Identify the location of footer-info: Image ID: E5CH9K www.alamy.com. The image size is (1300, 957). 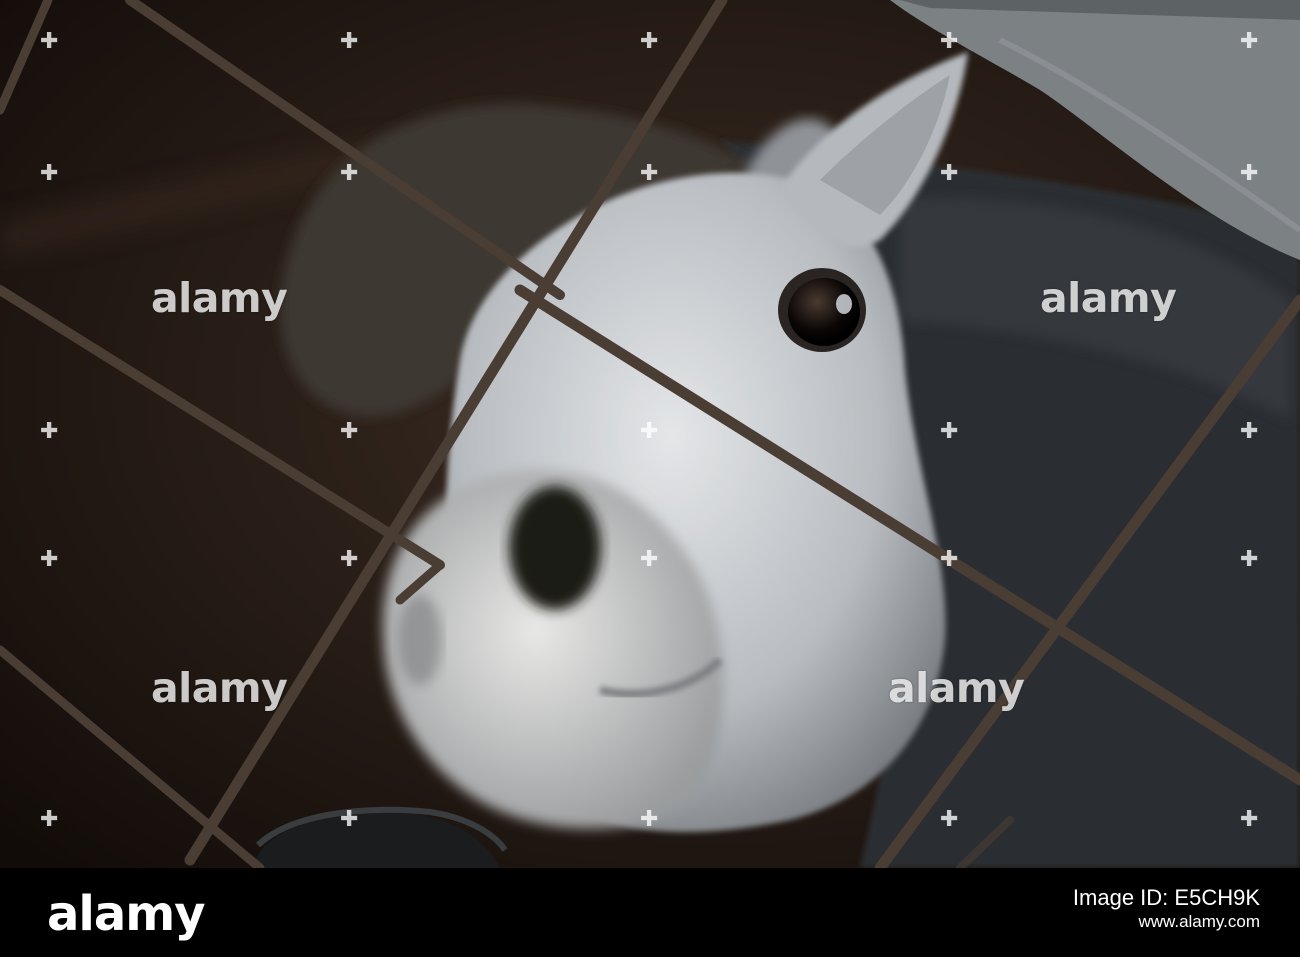
(1166, 910).